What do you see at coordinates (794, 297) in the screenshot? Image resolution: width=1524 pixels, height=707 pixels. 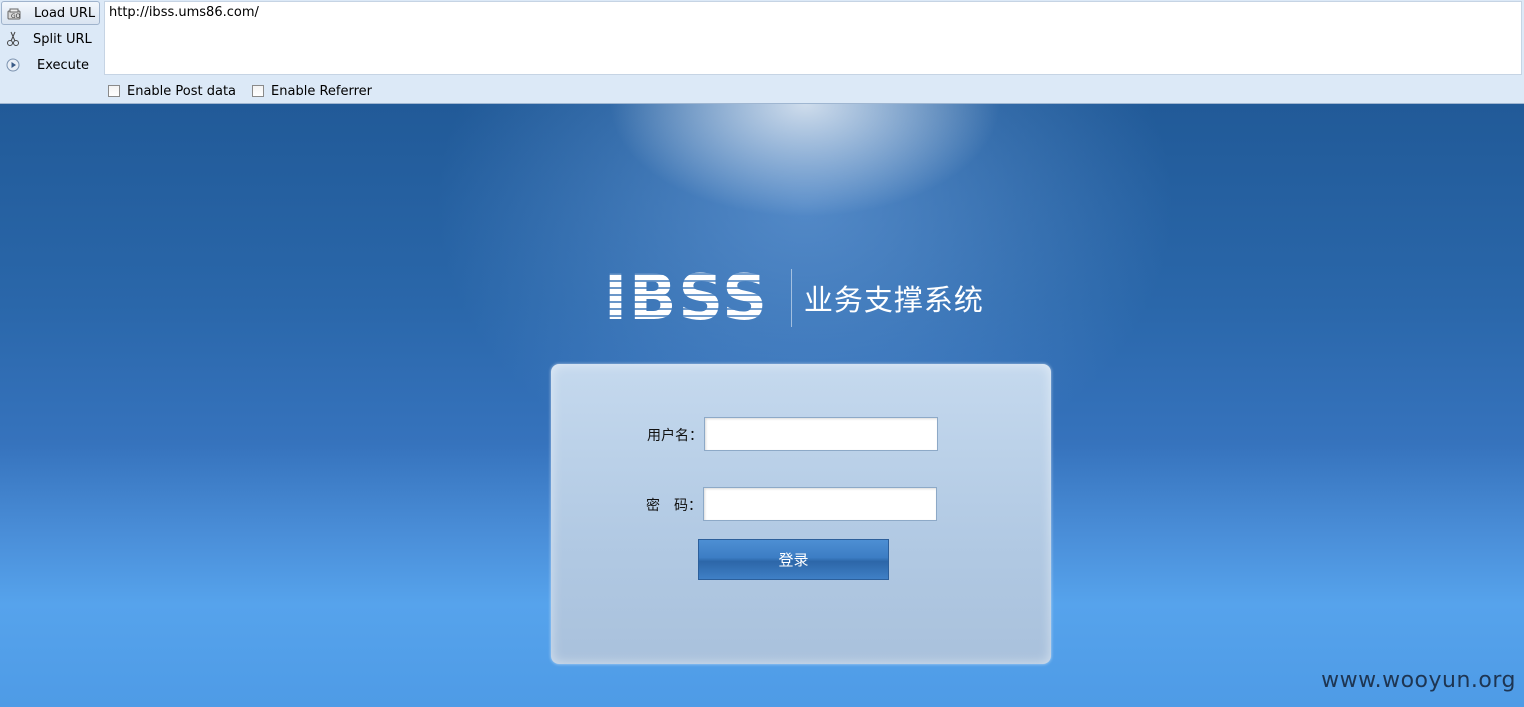 I see `ibss-logo: IBSS 业务支撑系统` at bounding box center [794, 297].